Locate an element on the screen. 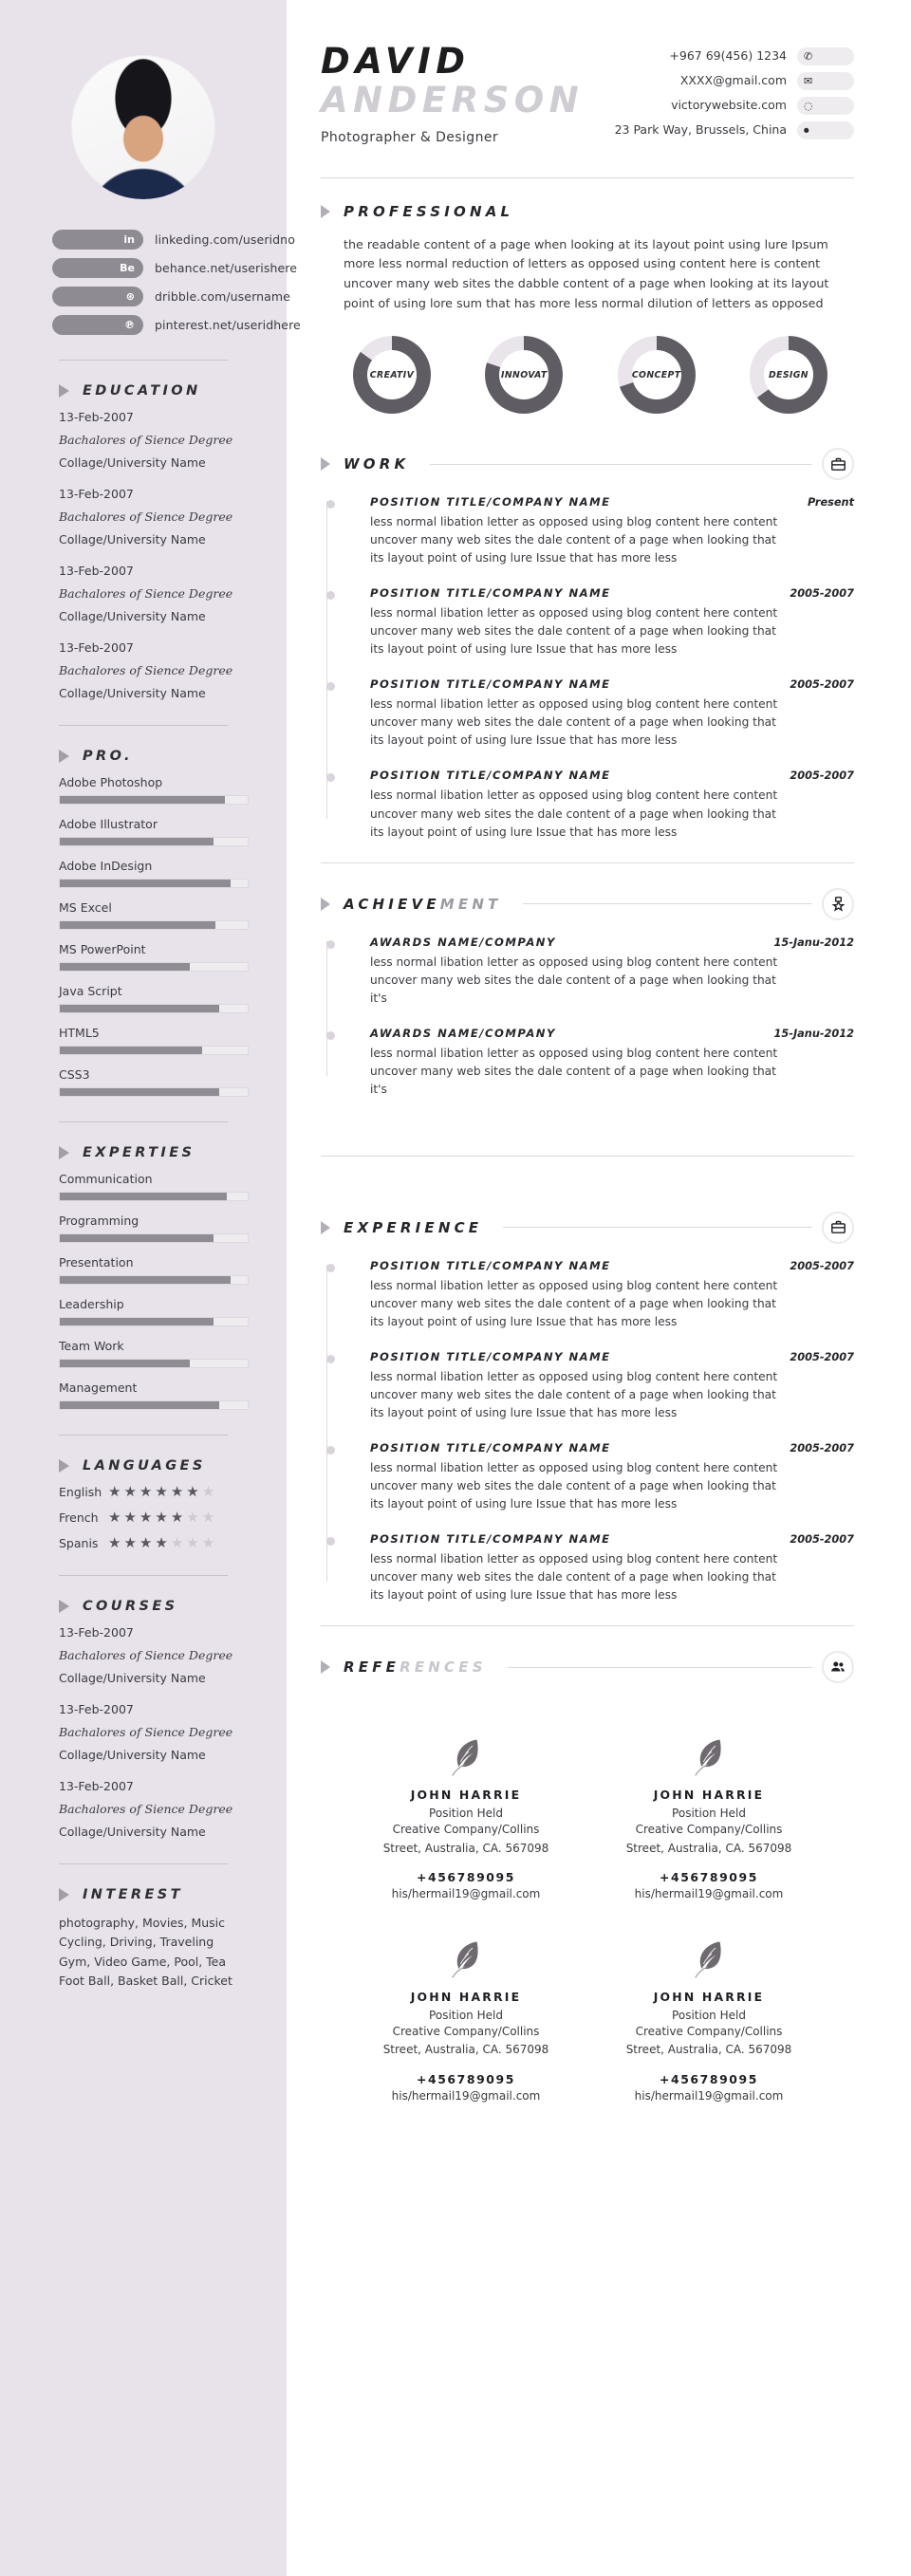 The image size is (911, 2576). sidebar-section-interest-header: INTEREST is located at coordinates (143, 1889).